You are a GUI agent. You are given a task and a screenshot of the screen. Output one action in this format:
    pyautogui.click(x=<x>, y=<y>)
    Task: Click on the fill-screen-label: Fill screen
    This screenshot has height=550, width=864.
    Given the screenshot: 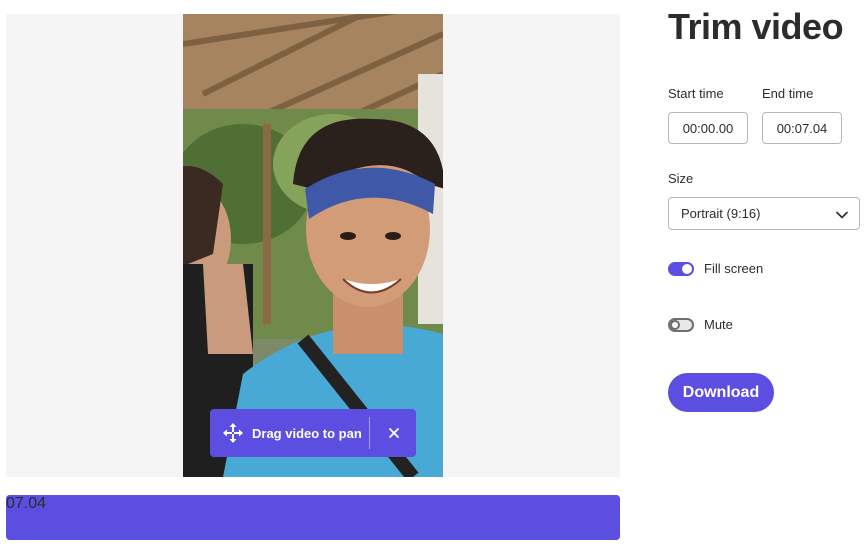 What is the action you would take?
    pyautogui.click(x=734, y=268)
    